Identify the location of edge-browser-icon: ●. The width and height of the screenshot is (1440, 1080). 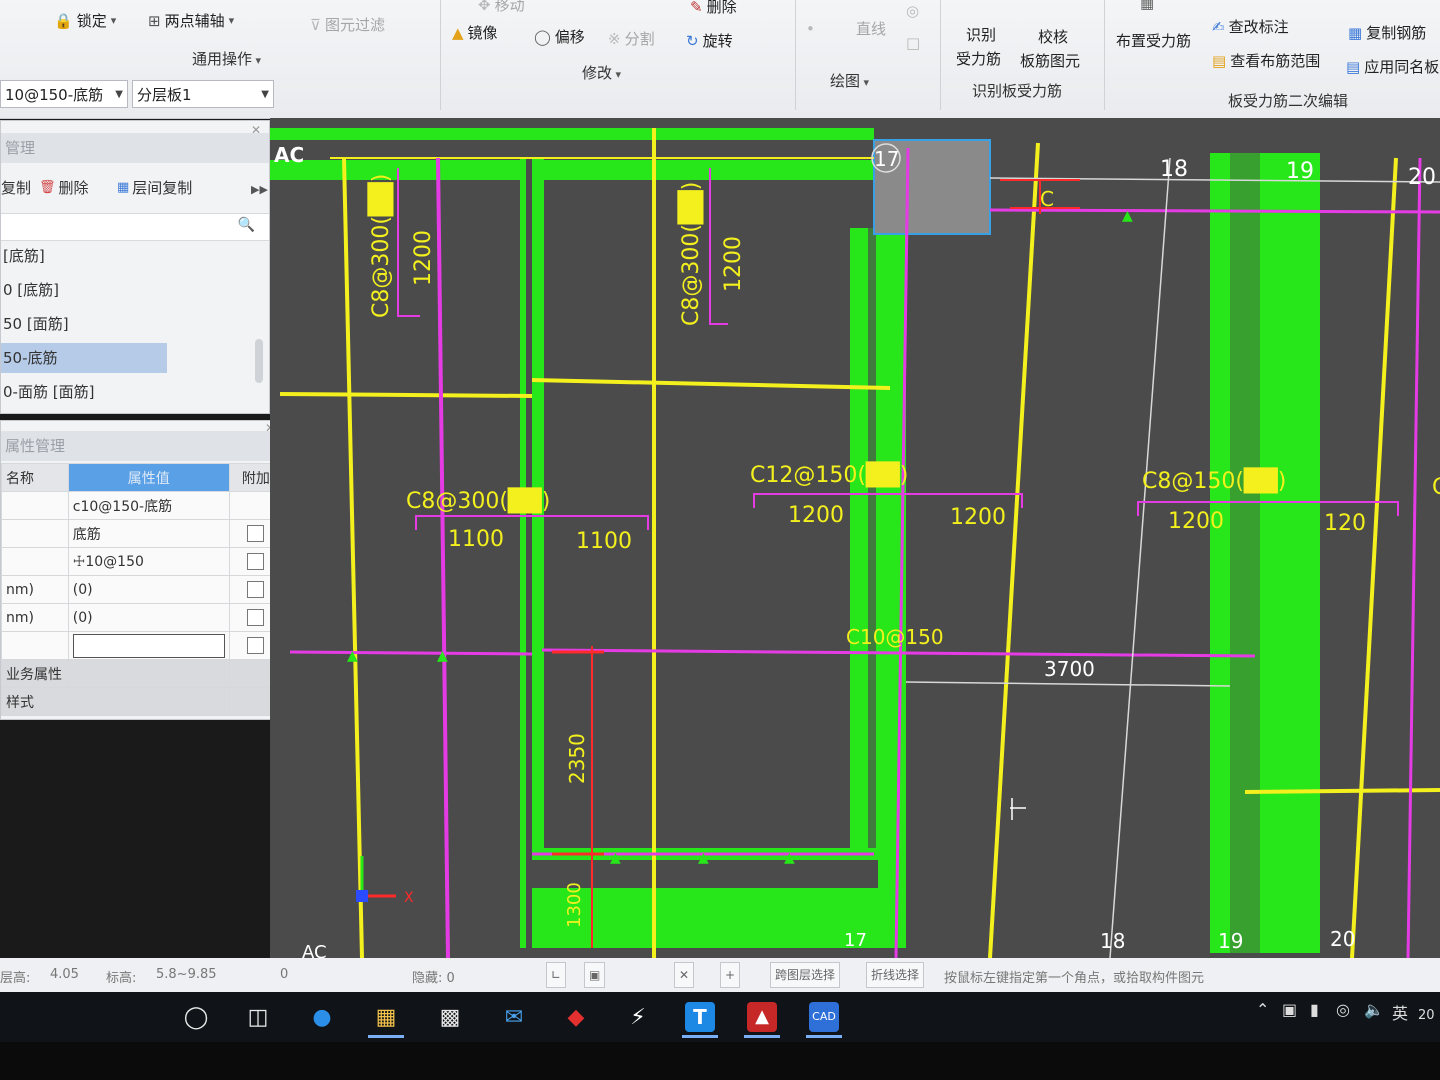
(322, 1017).